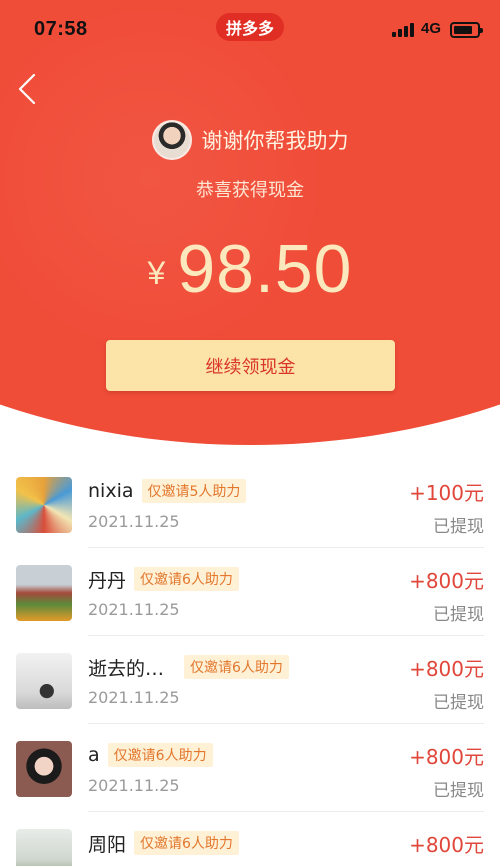 This screenshot has width=500, height=866. I want to click on amount-value: 98.50, so click(265, 269).